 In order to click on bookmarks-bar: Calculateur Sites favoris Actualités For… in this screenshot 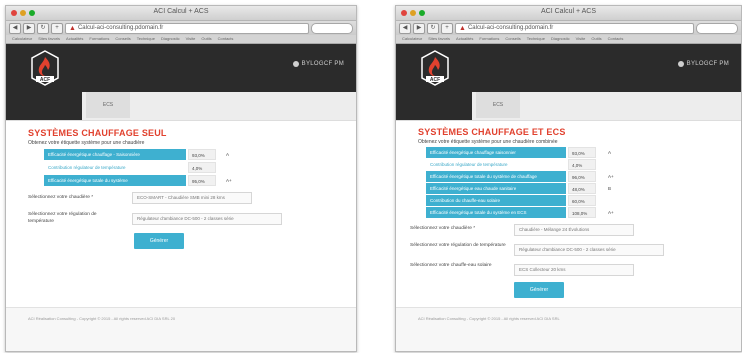, I will do `click(568, 39)`.